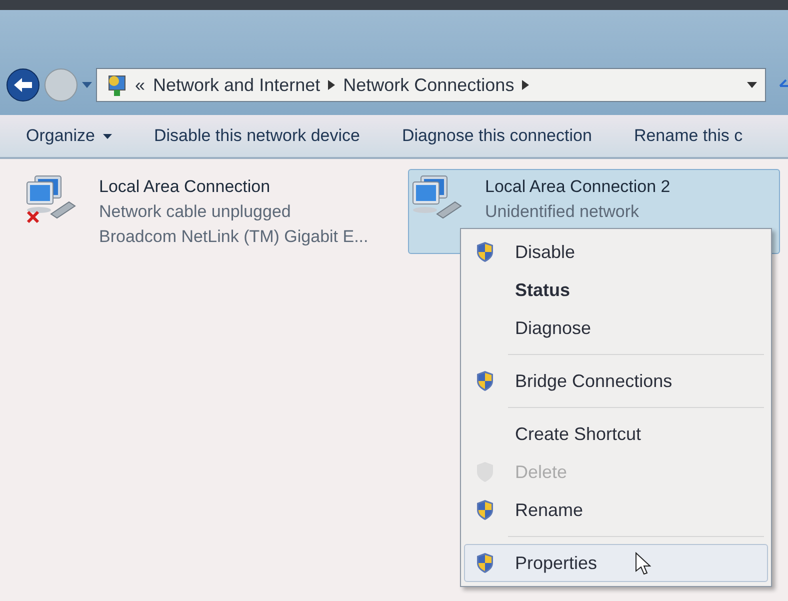 The image size is (788, 601). I want to click on breadcrumb: Network and Internet, so click(236, 85).